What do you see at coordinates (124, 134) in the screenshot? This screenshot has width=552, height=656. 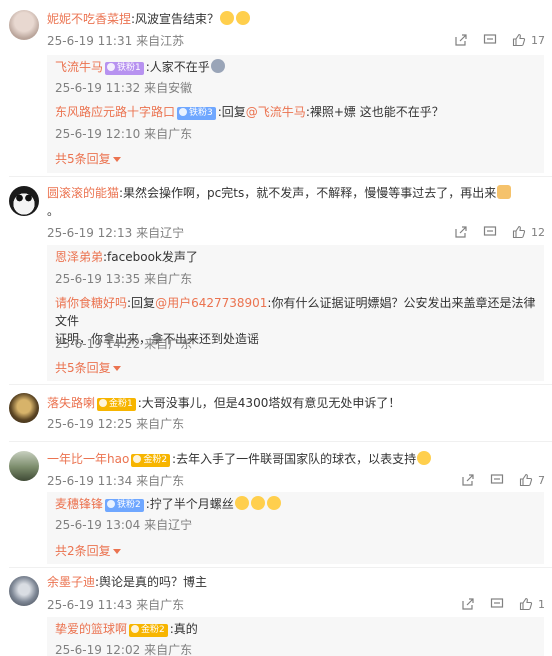 I see `reply-meta: 25-6-19 12:10 来自广东` at bounding box center [124, 134].